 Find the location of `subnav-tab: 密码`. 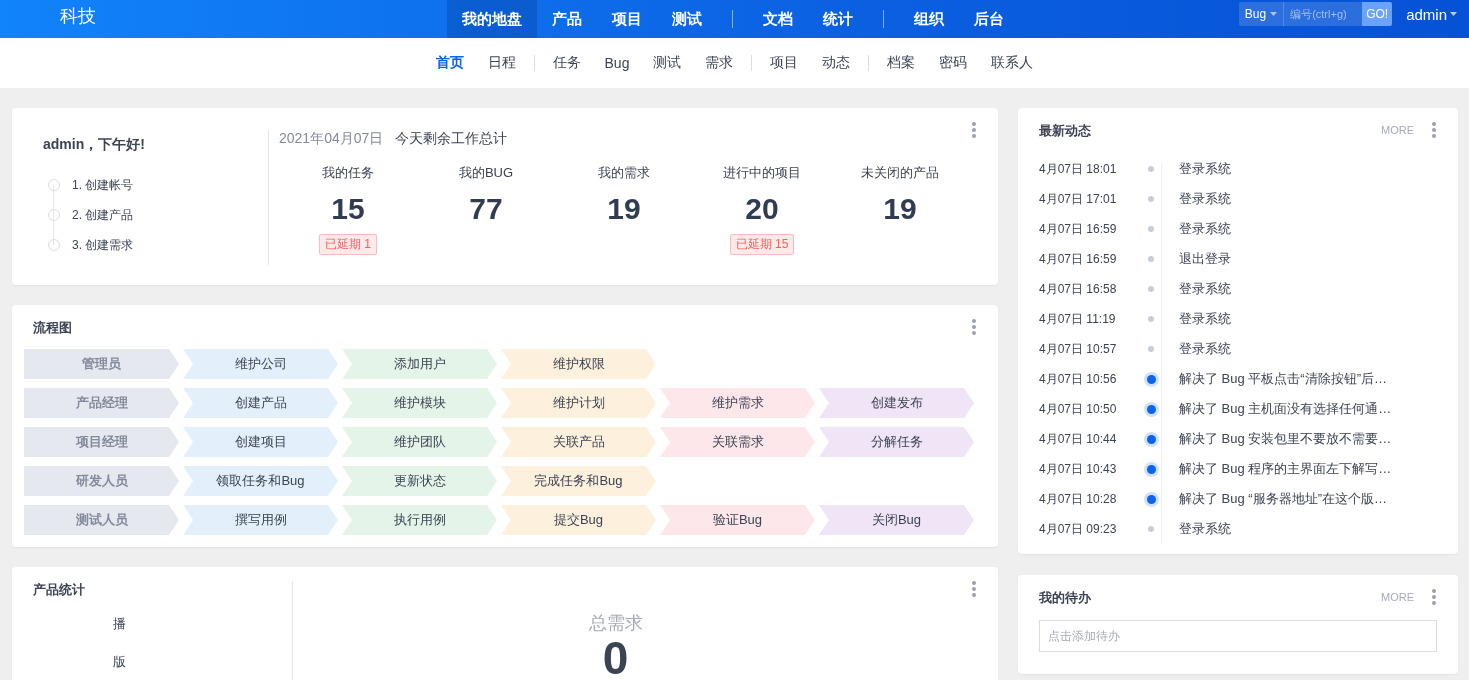

subnav-tab: 密码 is located at coordinates (953, 63).